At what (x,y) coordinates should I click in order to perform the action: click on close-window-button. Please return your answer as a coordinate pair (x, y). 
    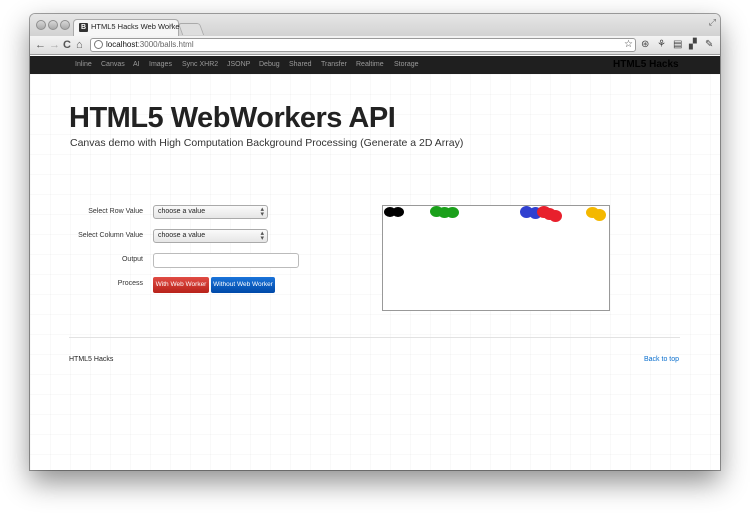
    Looking at the image, I should click on (41, 25).